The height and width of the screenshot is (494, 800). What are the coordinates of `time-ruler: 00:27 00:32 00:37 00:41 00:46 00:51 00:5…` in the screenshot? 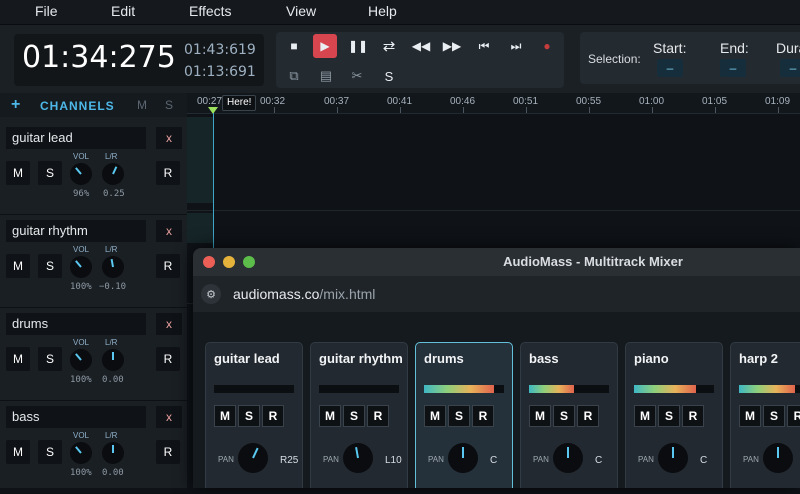 It's located at (493, 103).